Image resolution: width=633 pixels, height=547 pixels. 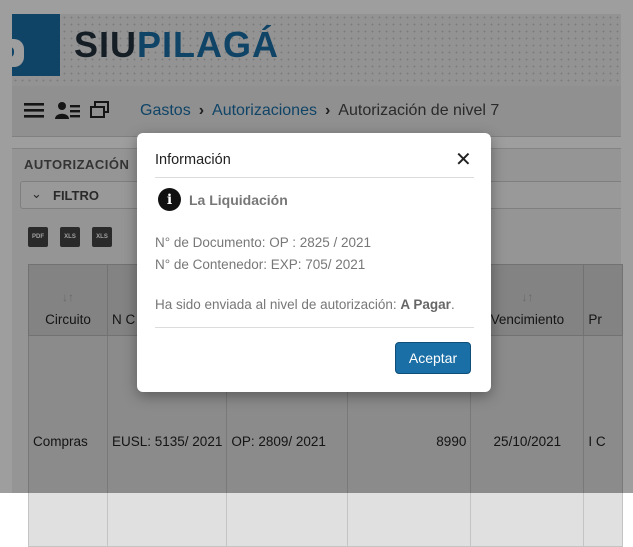 What do you see at coordinates (425, 304) in the screenshot?
I see `authorization-level: A Pagar` at bounding box center [425, 304].